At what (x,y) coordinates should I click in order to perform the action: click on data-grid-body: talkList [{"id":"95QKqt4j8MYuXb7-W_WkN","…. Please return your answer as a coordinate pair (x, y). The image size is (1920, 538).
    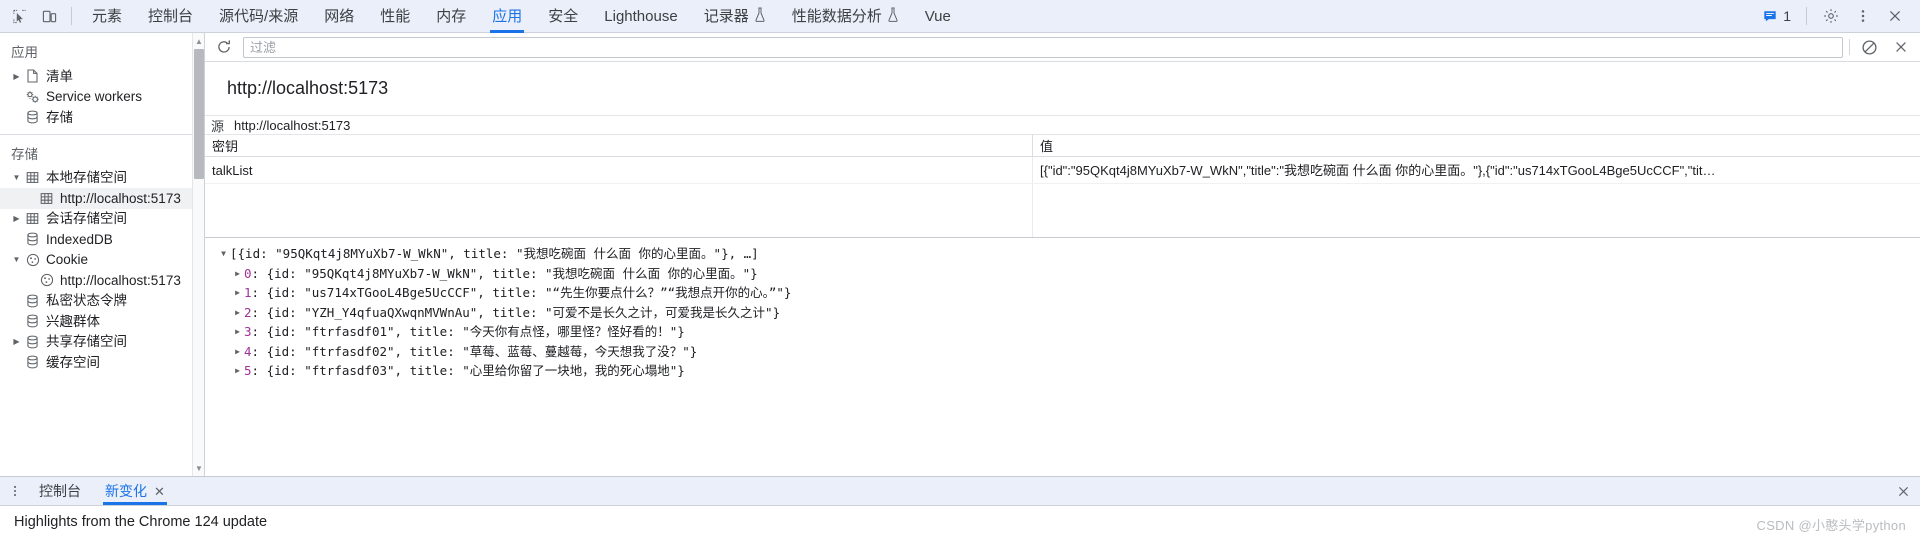
    Looking at the image, I should click on (1062, 170).